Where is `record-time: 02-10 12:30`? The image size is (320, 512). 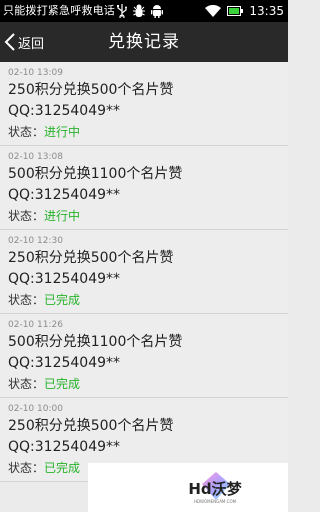
record-time: 02-10 12:30 is located at coordinates (35, 241).